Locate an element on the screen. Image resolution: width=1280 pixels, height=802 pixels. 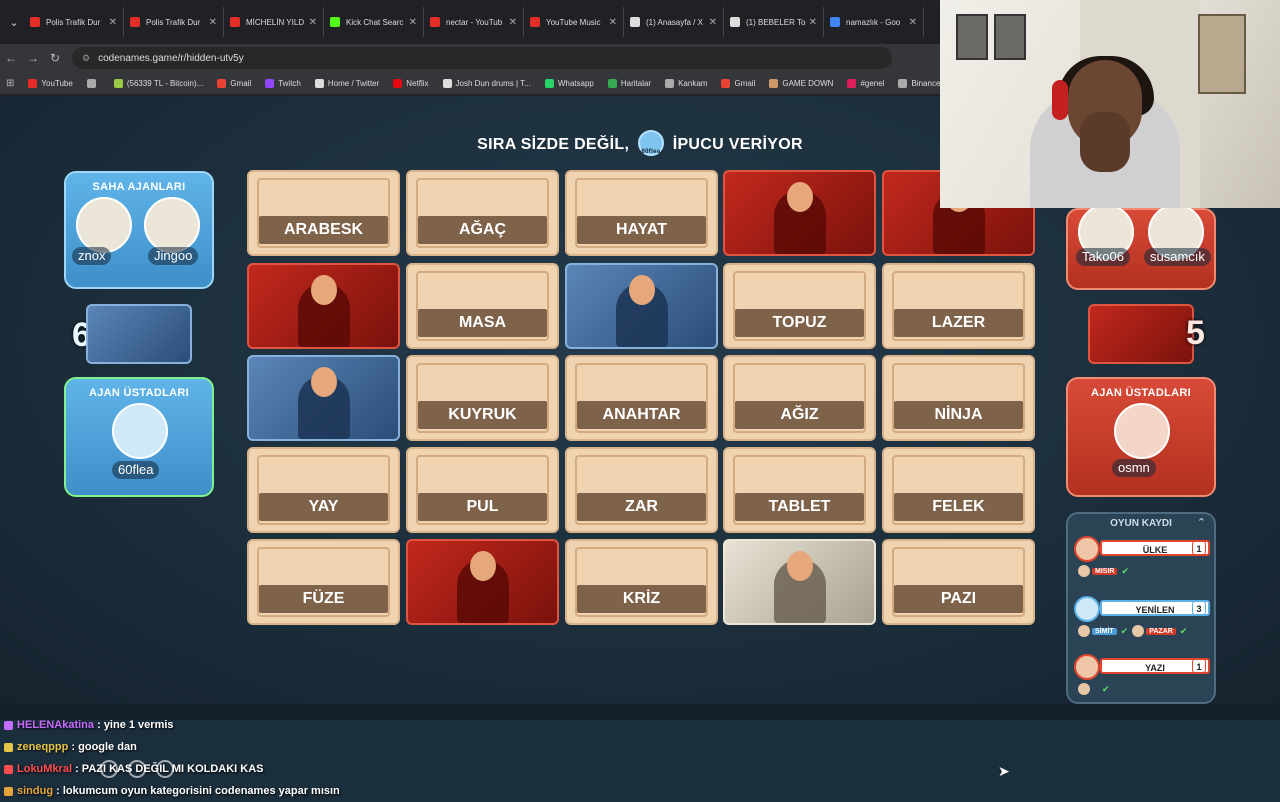
forward-icon: → is located at coordinates (33, 58).